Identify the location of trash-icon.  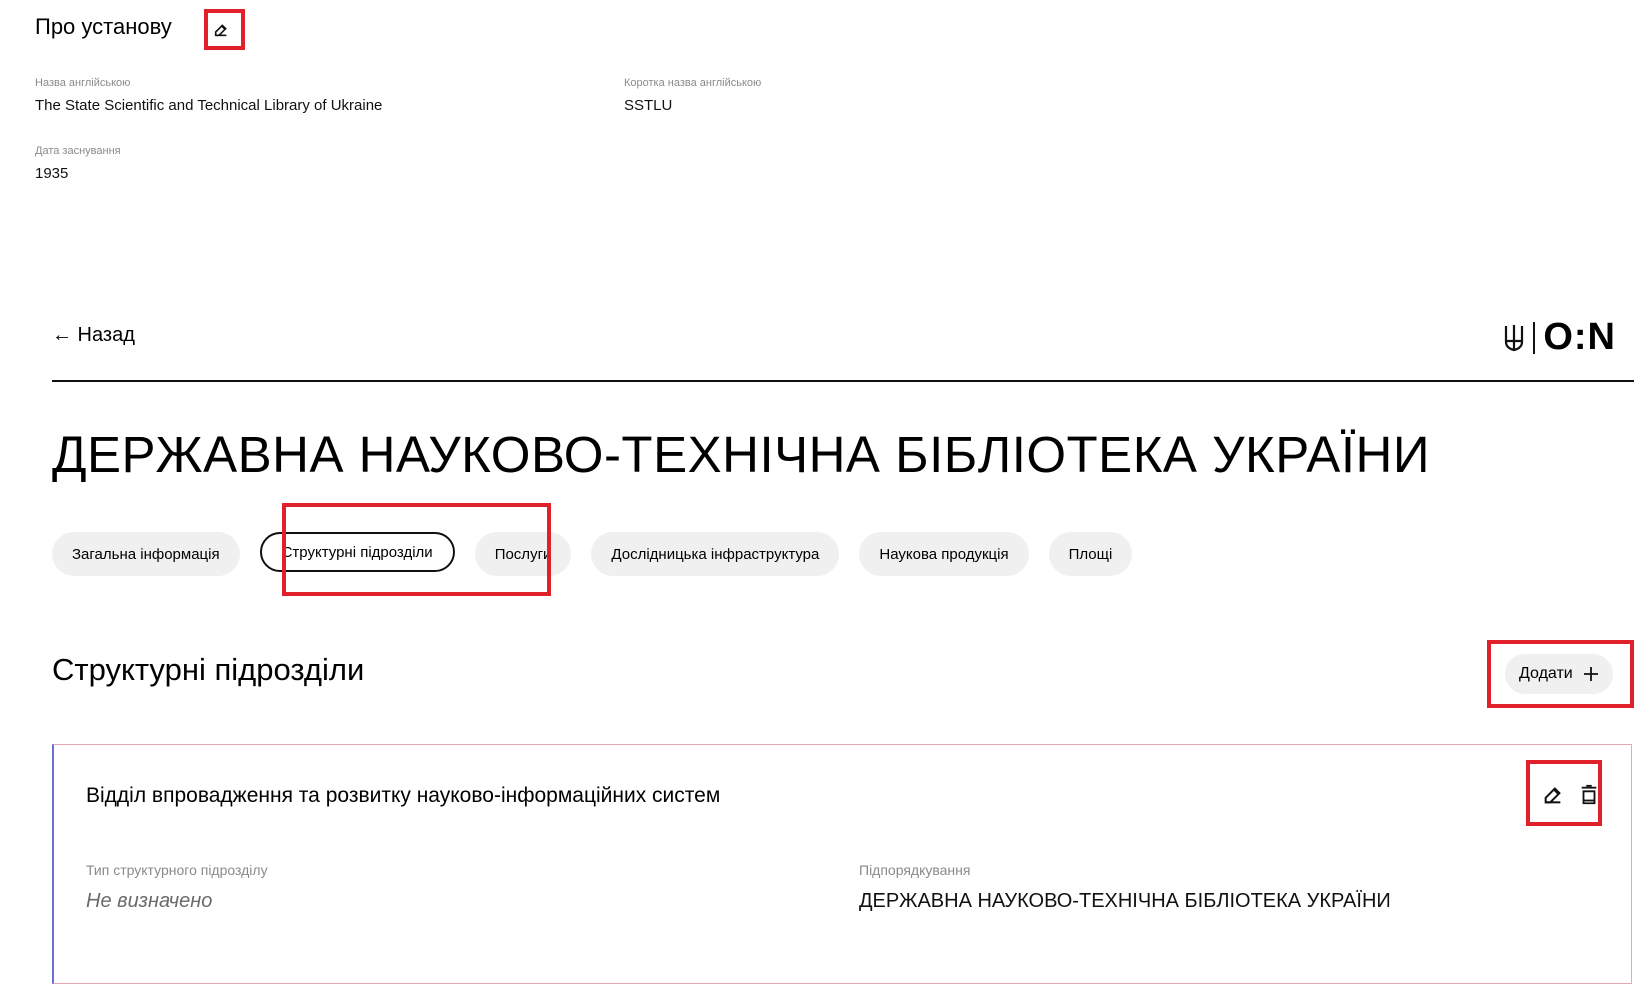
(1589, 794).